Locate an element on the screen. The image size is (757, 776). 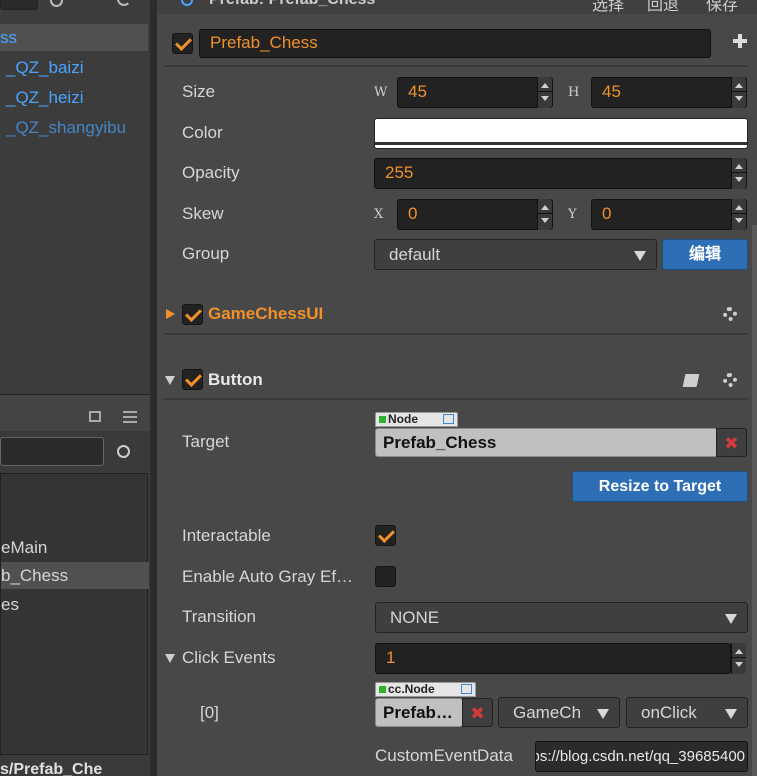
skew-y-input: 0 is located at coordinates (669, 214).